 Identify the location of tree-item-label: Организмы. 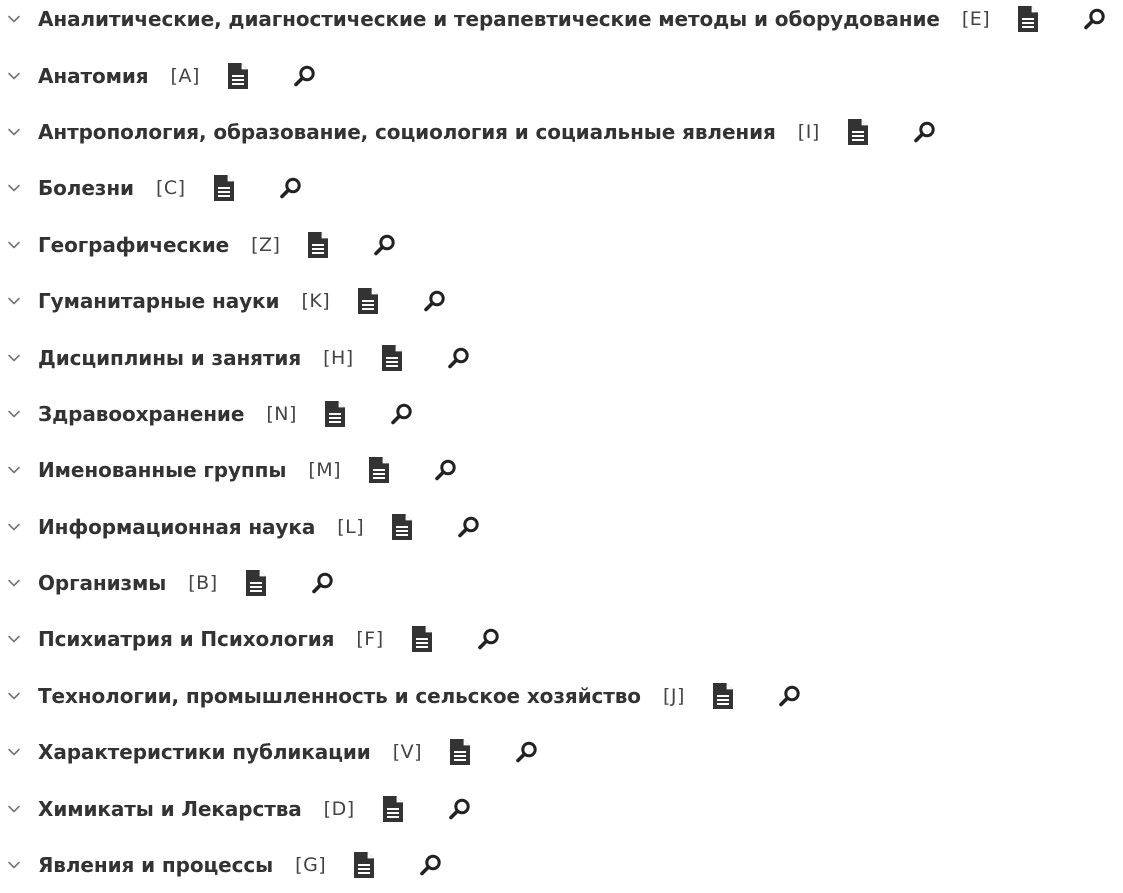
(102, 583).